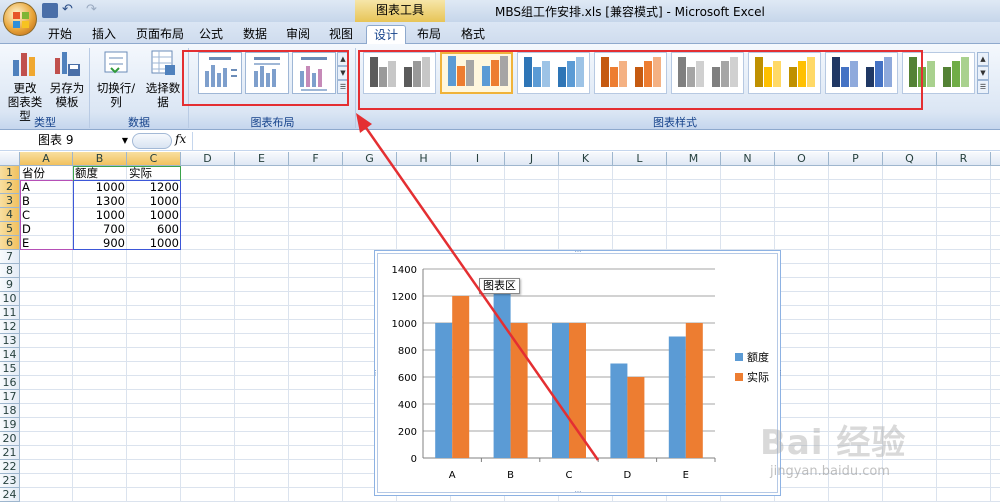 The image size is (1000, 502). I want to click on tab-data: 数据, so click(255, 34).